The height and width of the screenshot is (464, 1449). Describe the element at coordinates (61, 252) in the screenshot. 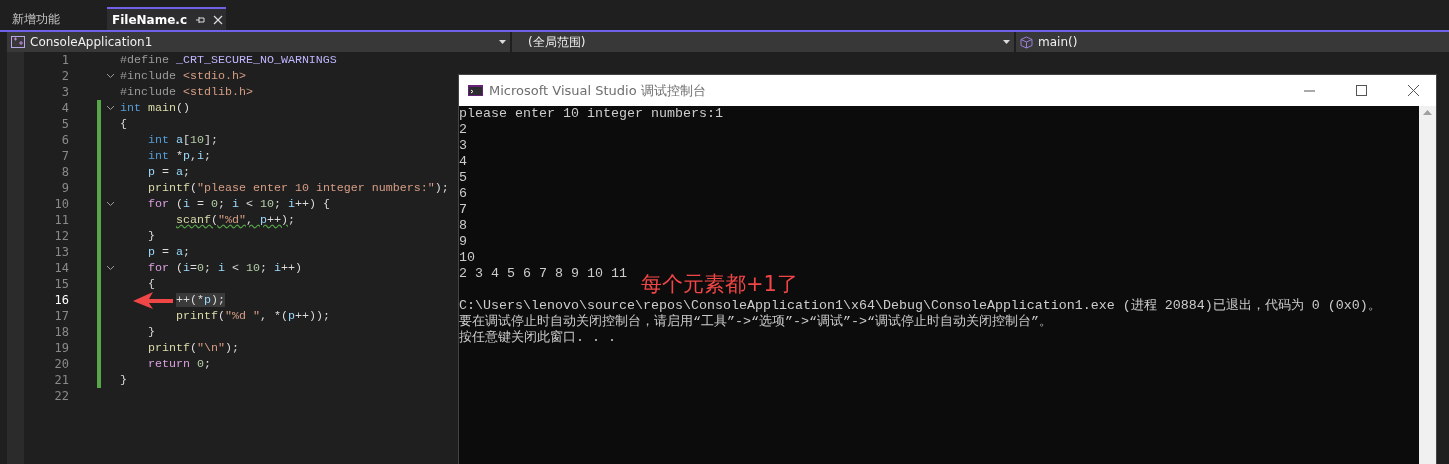

I see `line-number: 13` at that location.